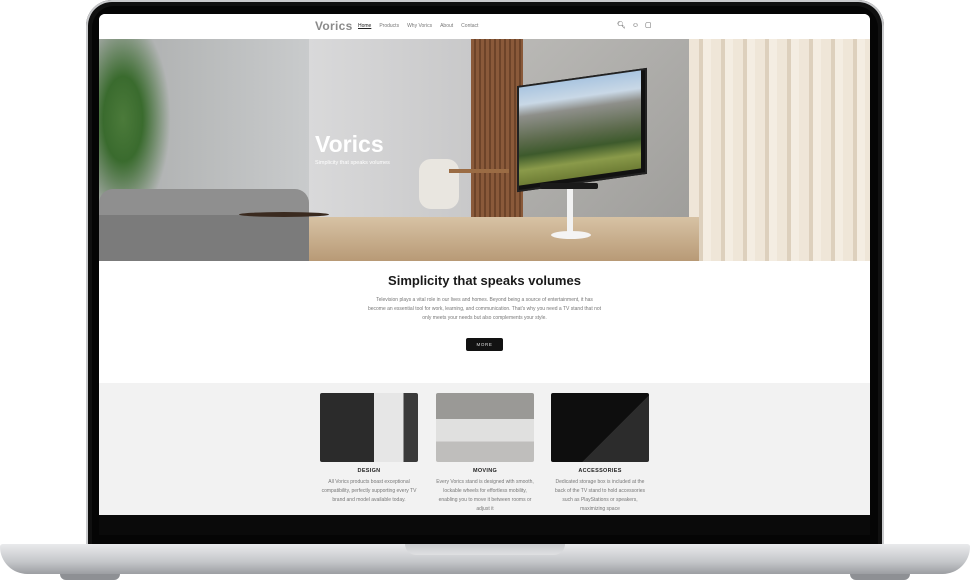  What do you see at coordinates (352, 163) in the screenshot?
I see `hero-subtitle: Simplicity that speaks volumes` at bounding box center [352, 163].